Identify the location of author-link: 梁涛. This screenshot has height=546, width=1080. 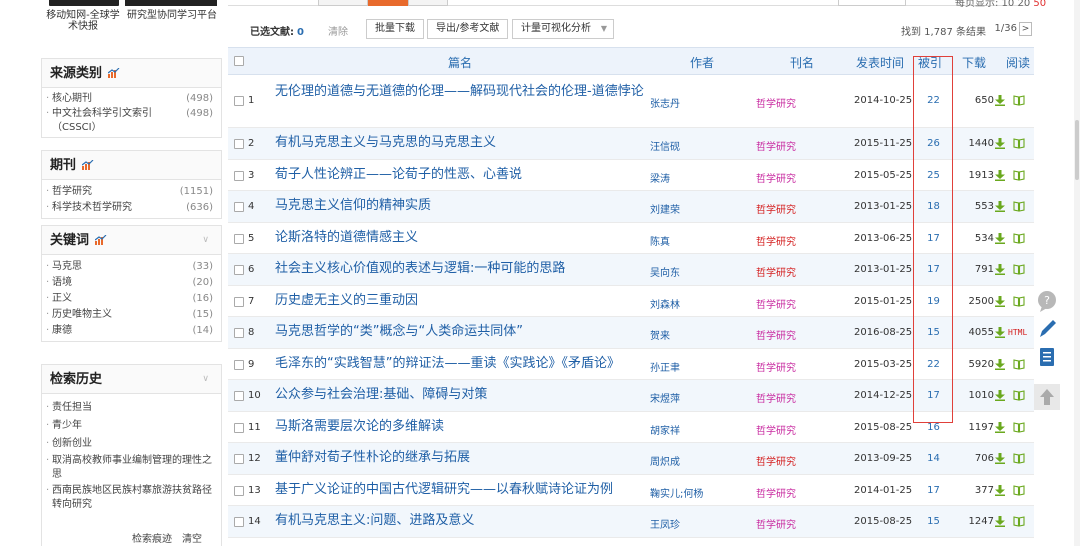
(660, 177).